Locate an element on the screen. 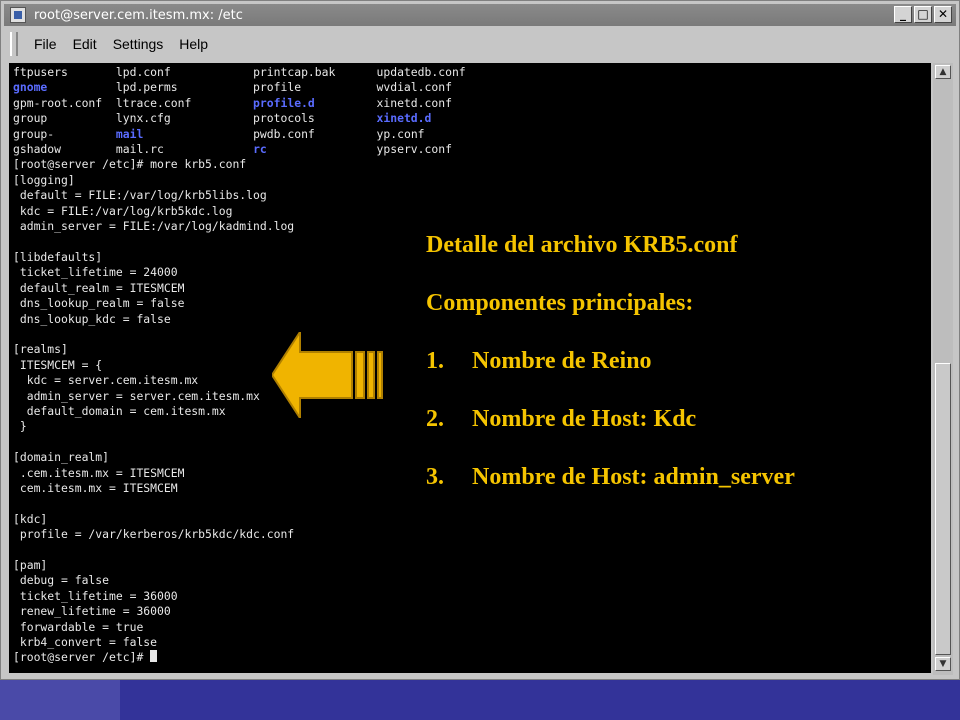 This screenshot has width=960, height=720. item-text: Nombre de Reino is located at coordinates (562, 361).